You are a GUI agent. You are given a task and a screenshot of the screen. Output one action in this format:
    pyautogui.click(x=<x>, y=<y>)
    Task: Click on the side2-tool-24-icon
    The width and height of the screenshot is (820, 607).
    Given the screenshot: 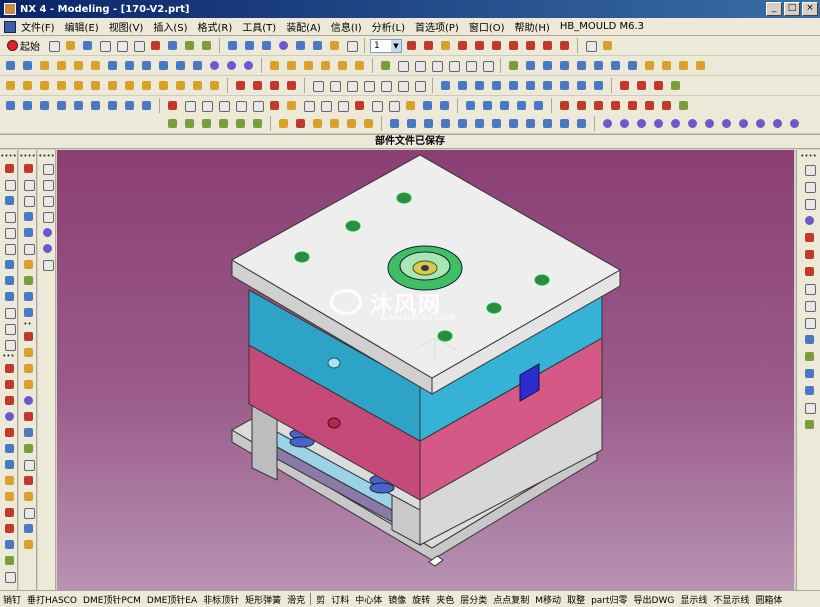 What is the action you would take?
    pyautogui.click(x=28, y=544)
    